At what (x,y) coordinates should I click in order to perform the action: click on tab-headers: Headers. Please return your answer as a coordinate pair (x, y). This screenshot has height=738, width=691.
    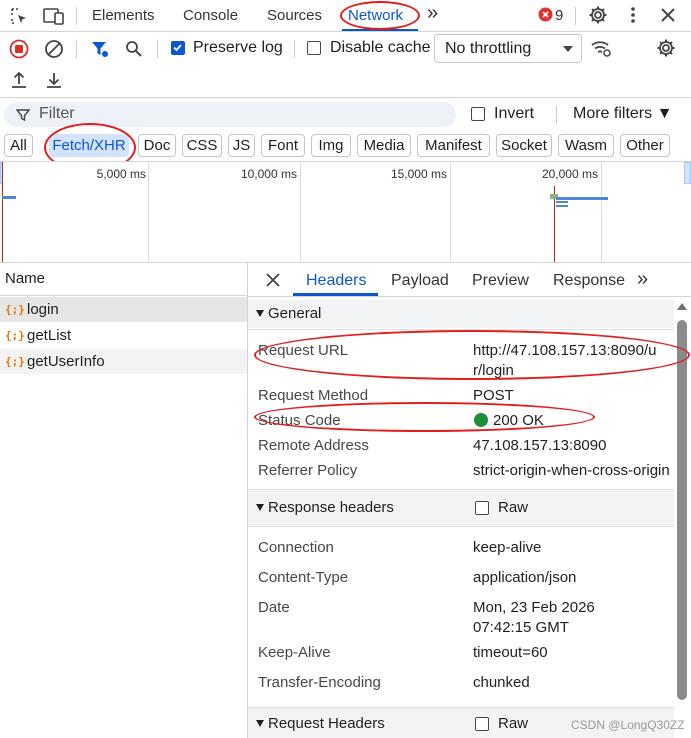
    Looking at the image, I should click on (336, 281).